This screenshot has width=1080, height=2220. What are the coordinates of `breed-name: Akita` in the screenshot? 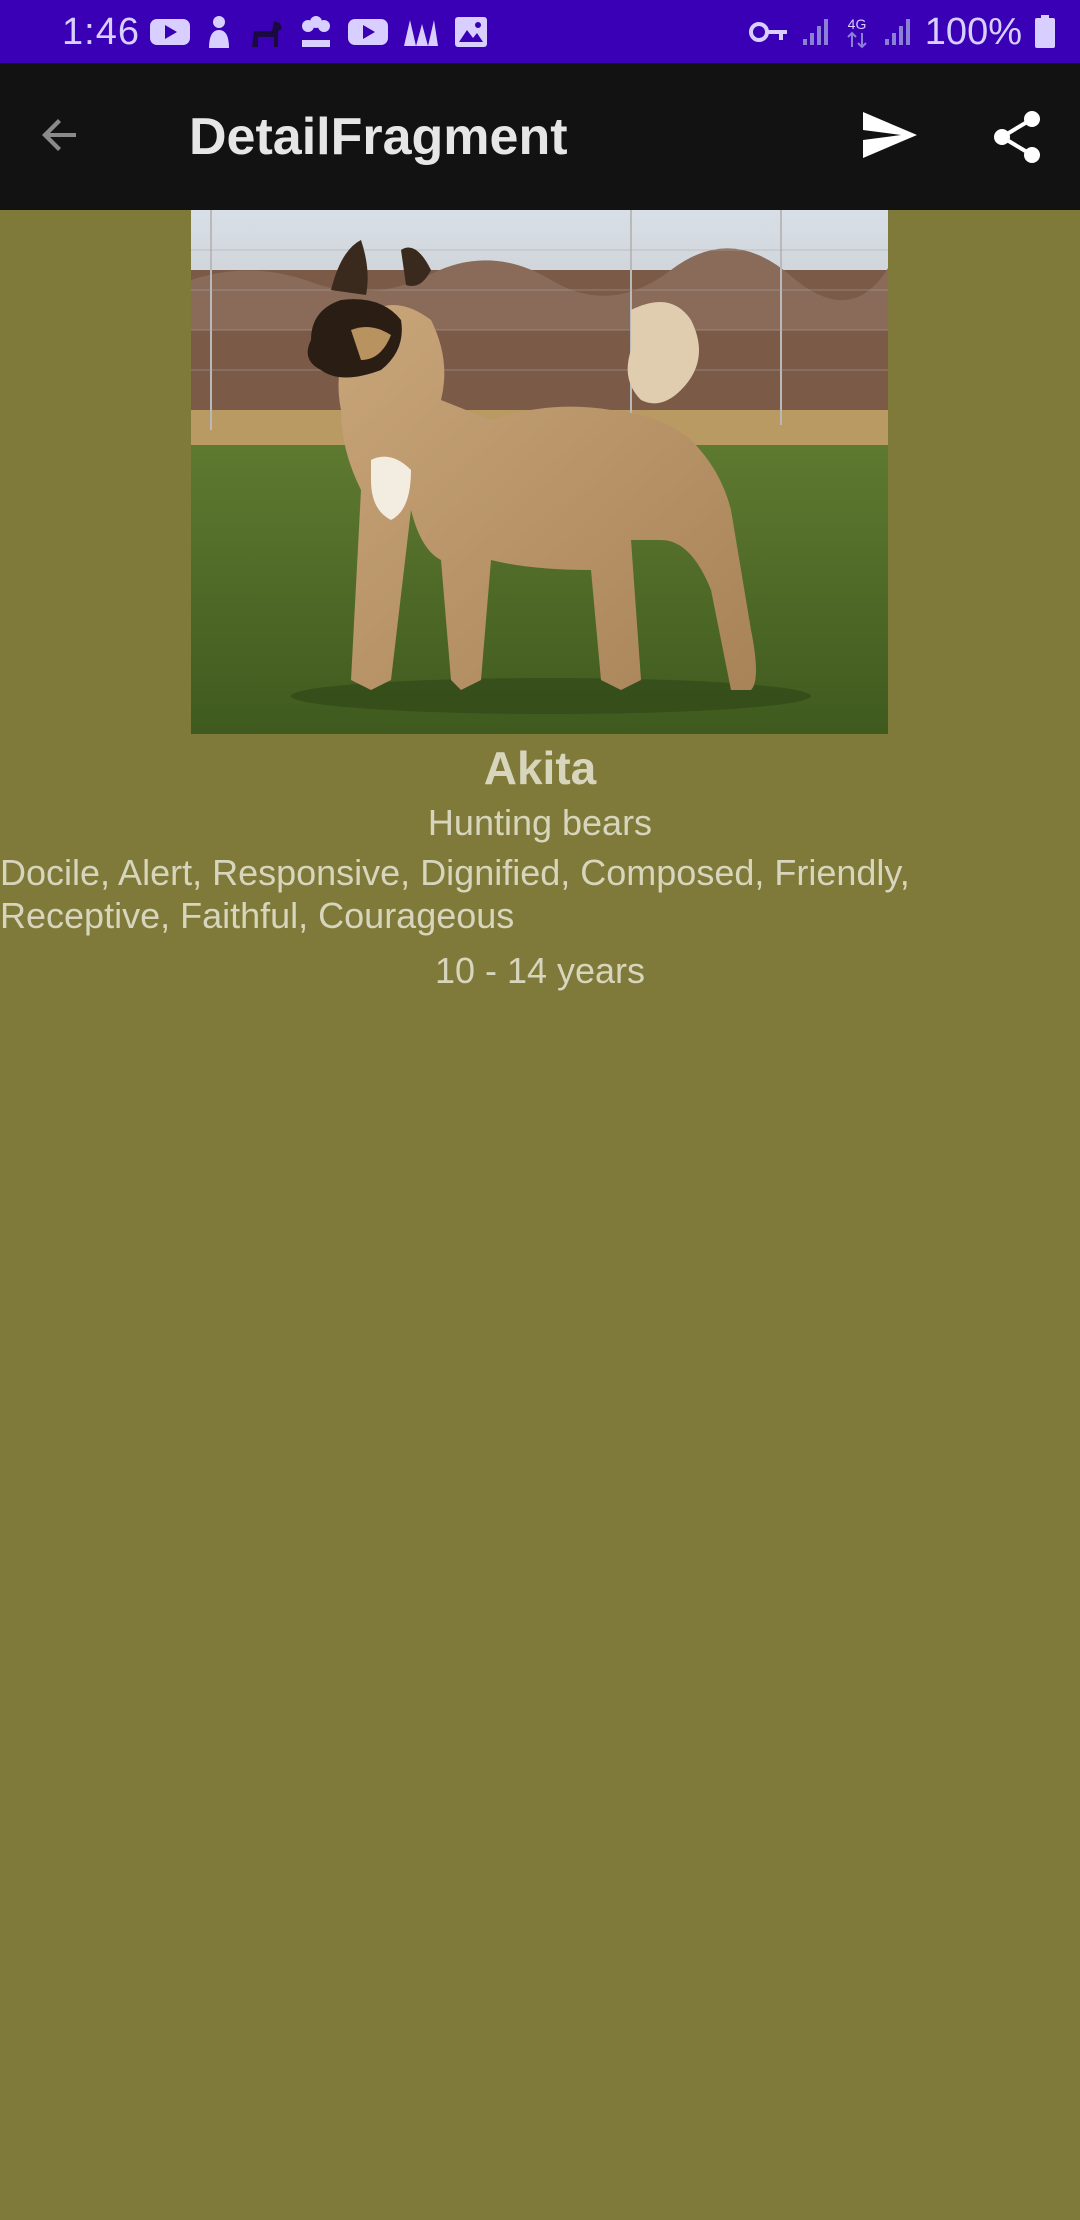 It's located at (540, 768).